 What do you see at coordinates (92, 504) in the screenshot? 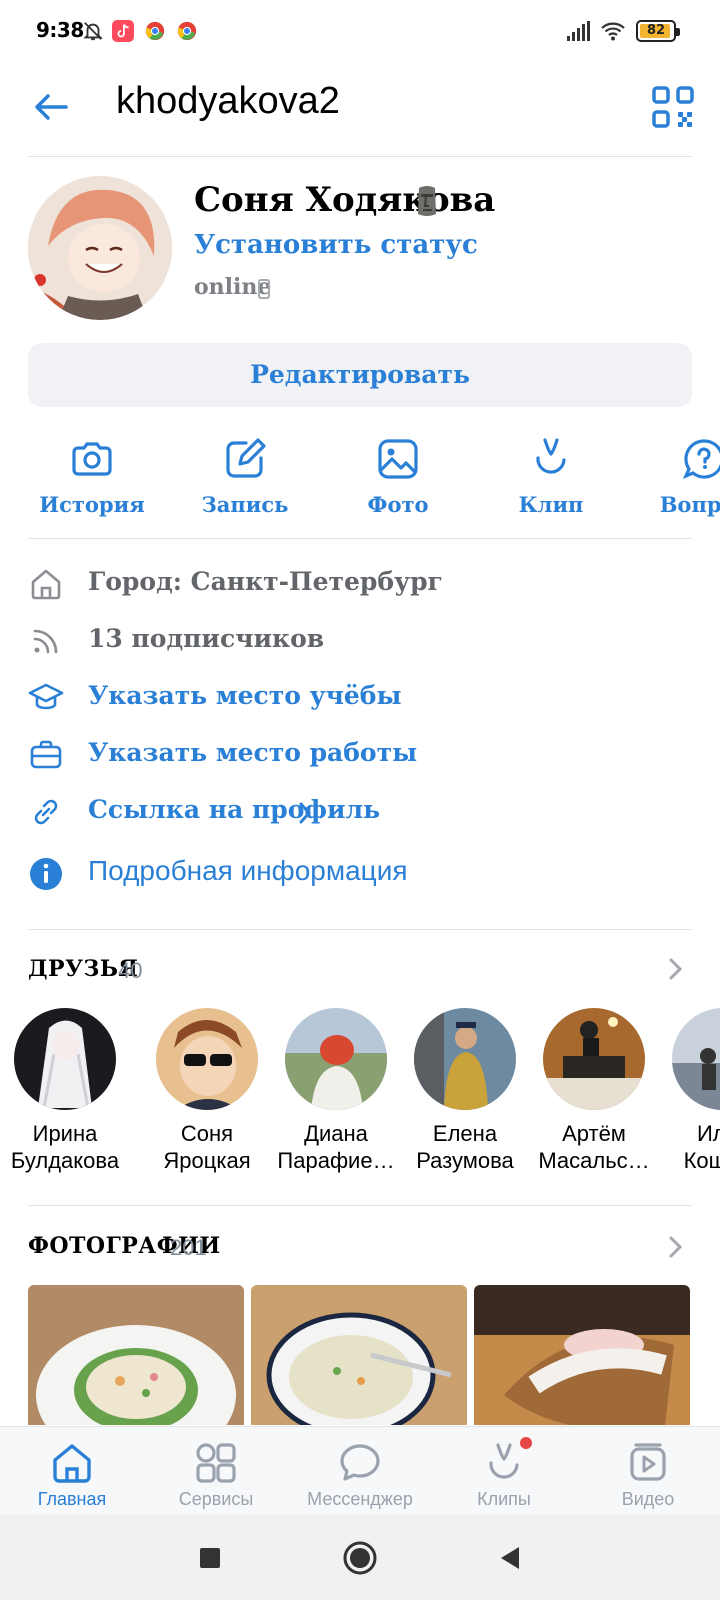
I see `action-story-label: История` at bounding box center [92, 504].